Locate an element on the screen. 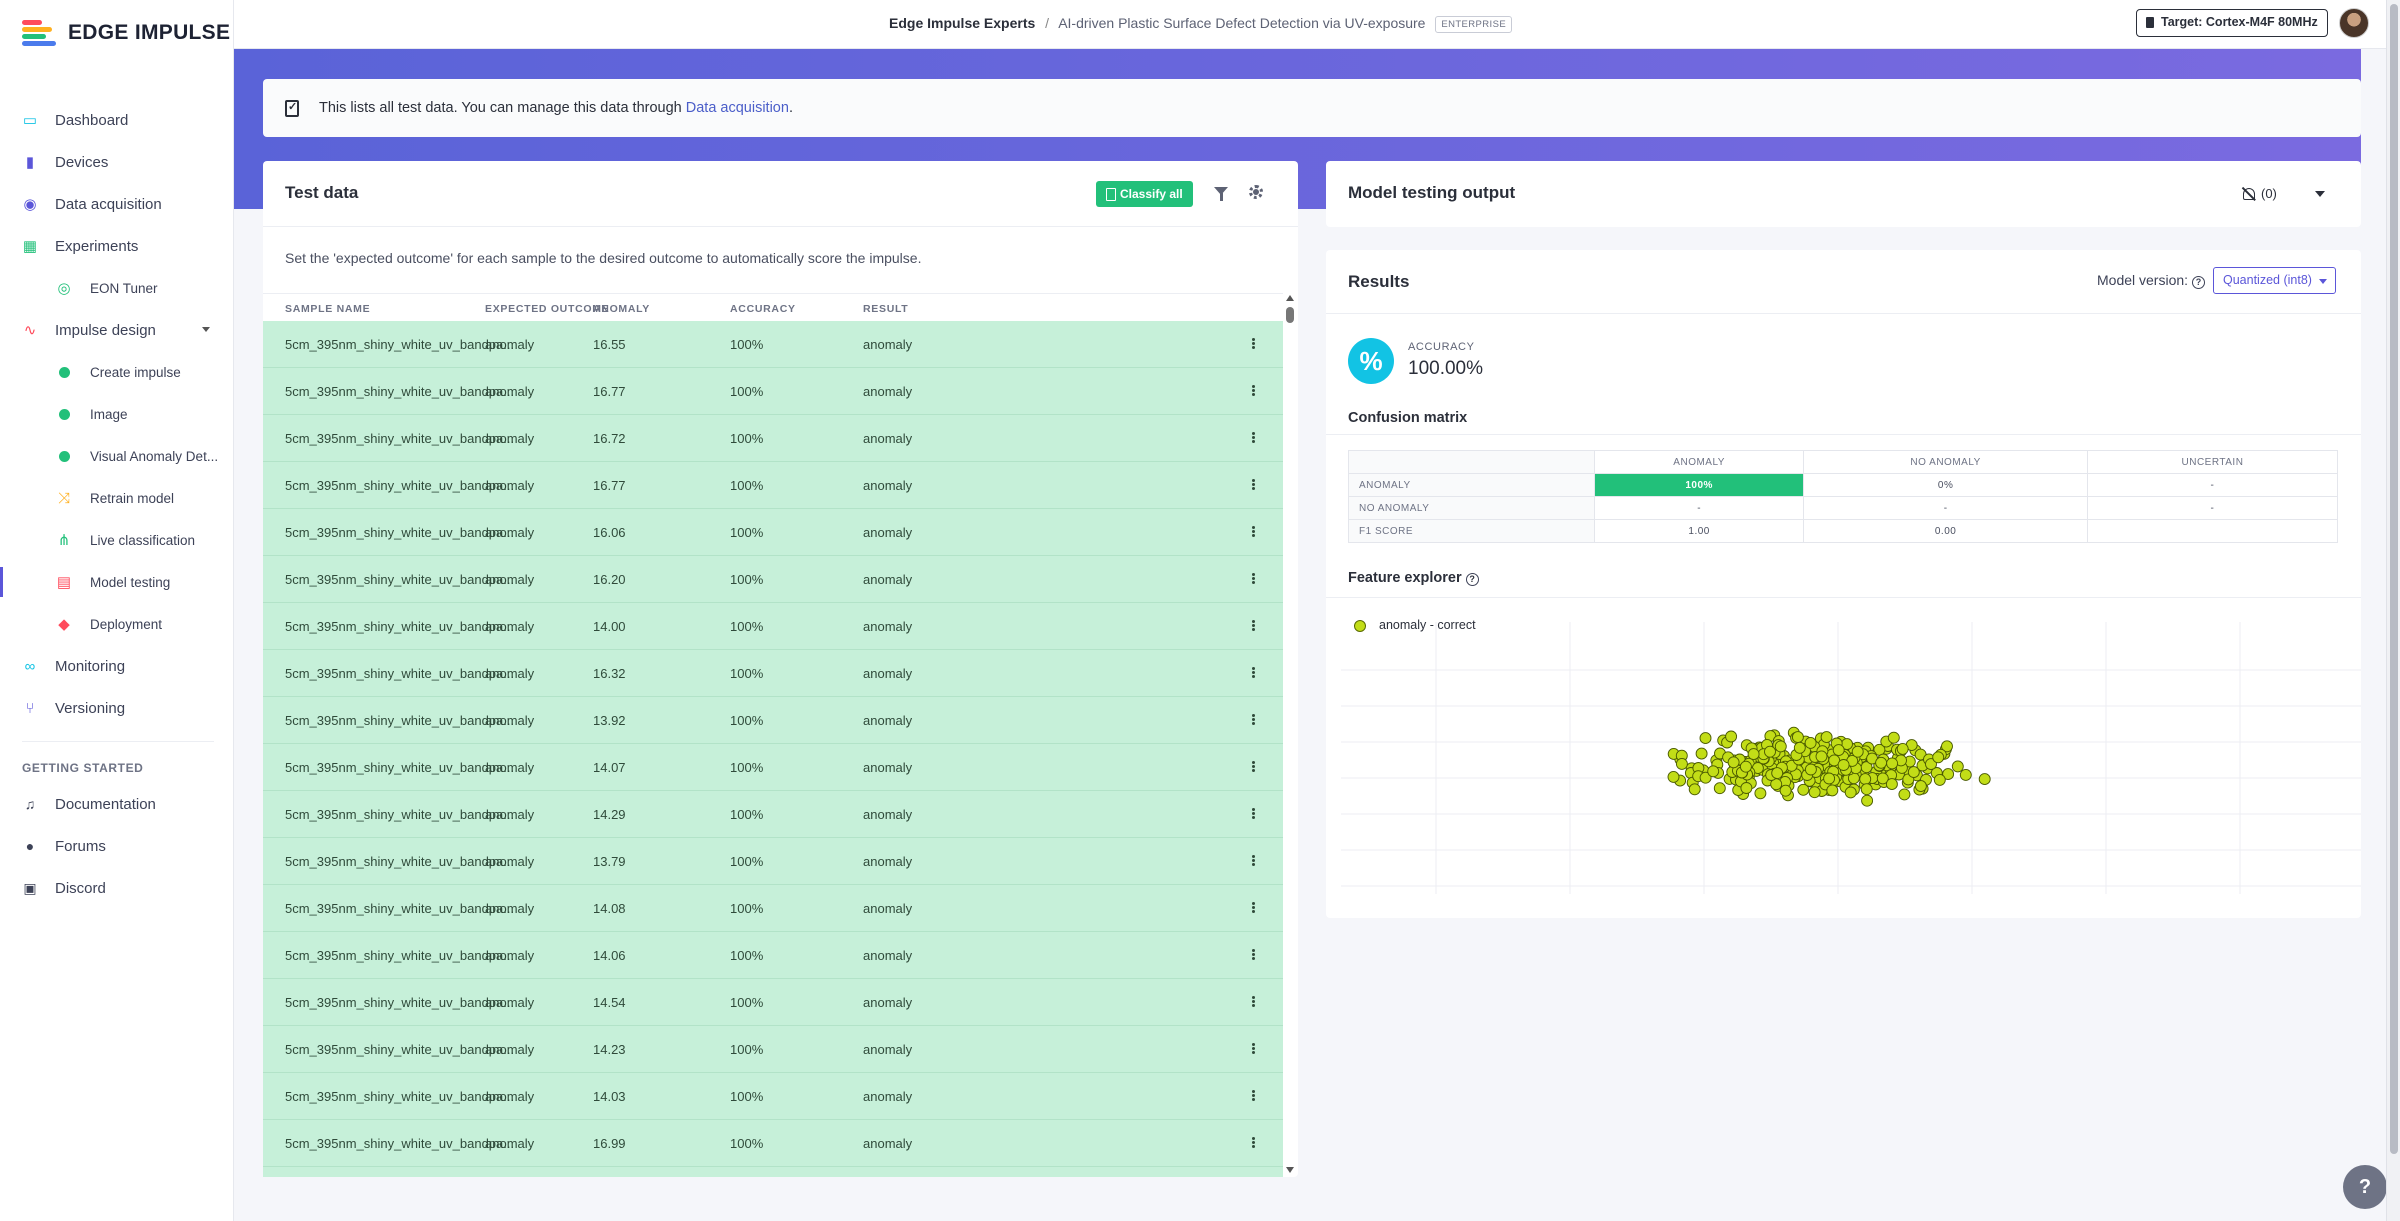  scroll-down-icon is located at coordinates (1290, 1170).